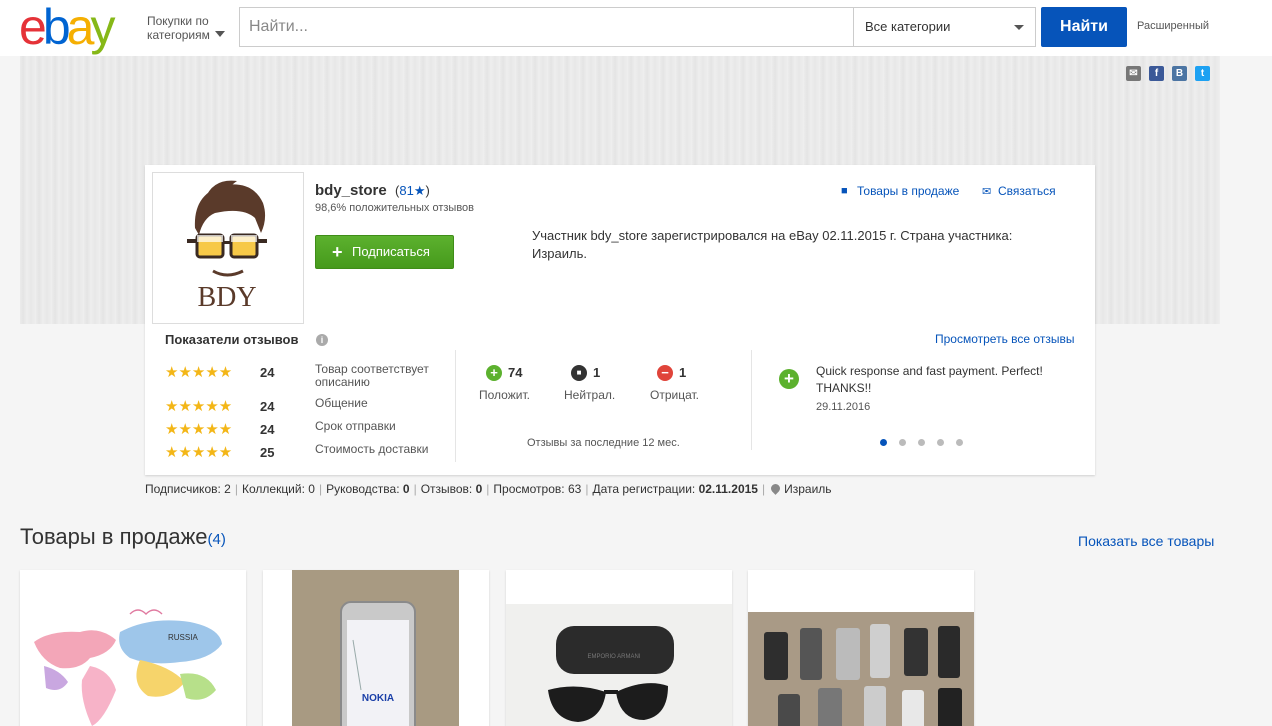  What do you see at coordinates (1084, 27) in the screenshot?
I see `search-button: Найти` at bounding box center [1084, 27].